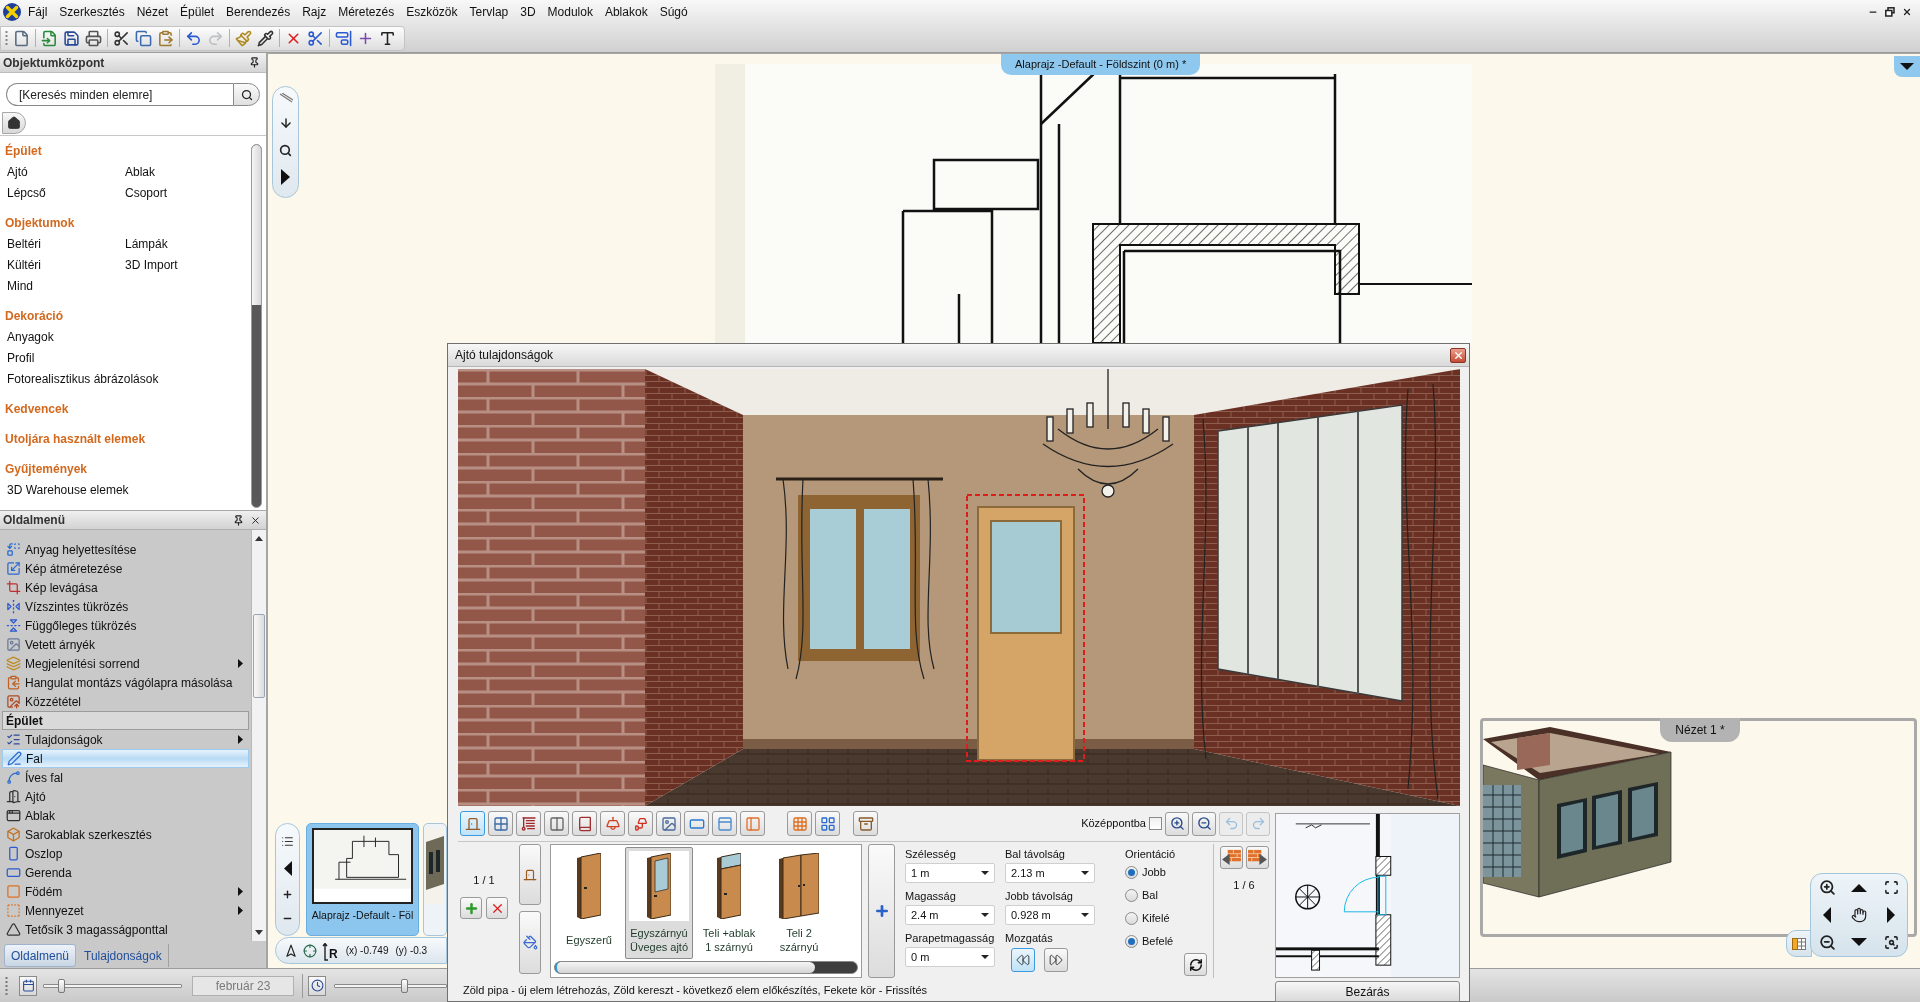 This screenshot has width=1920, height=1002. I want to click on panel-tab: Oldalmenü, so click(40, 955).